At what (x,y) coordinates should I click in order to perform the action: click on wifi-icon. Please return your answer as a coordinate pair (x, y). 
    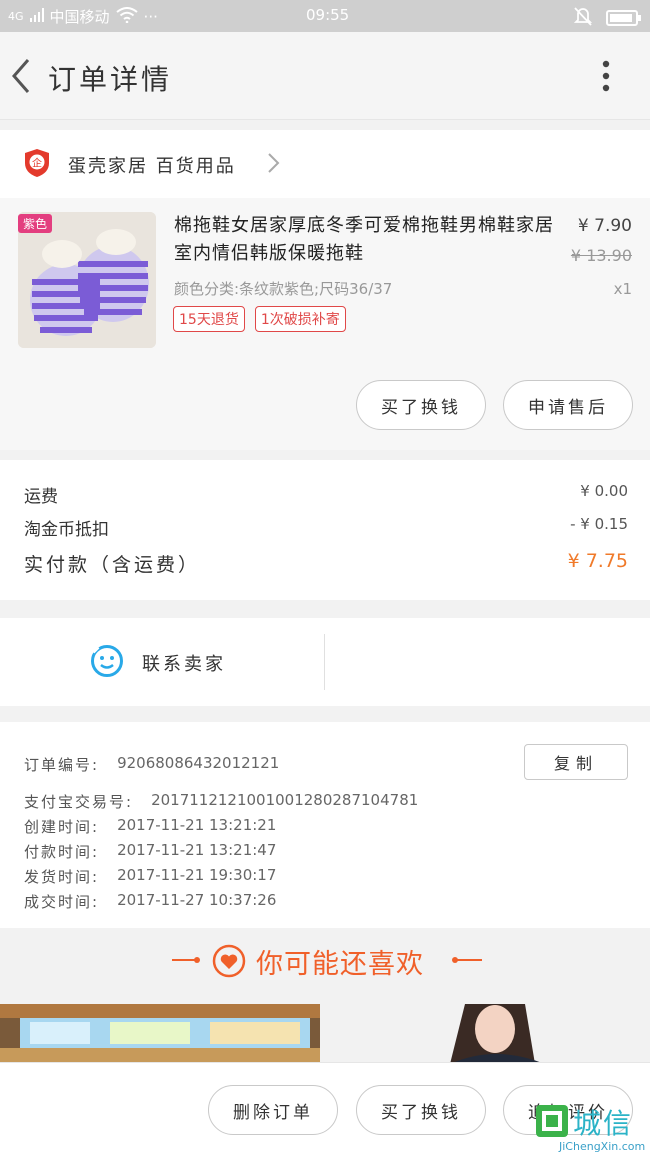
    Looking at the image, I should click on (126, 16).